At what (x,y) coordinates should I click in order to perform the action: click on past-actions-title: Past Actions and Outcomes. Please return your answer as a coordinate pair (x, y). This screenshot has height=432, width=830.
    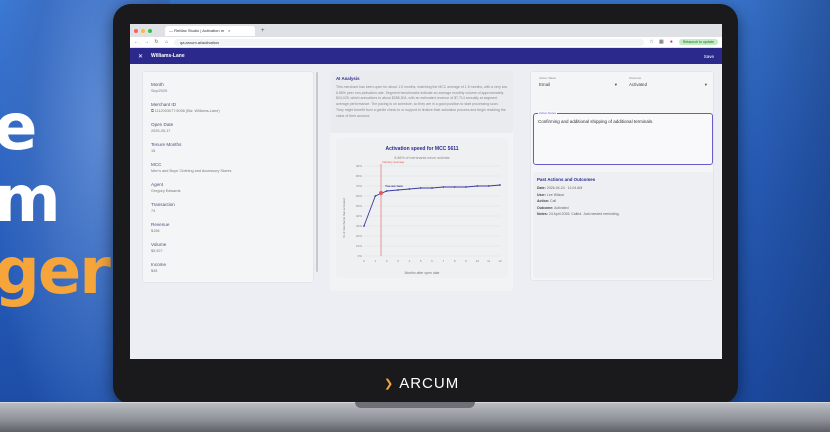
    Looking at the image, I should click on (566, 179).